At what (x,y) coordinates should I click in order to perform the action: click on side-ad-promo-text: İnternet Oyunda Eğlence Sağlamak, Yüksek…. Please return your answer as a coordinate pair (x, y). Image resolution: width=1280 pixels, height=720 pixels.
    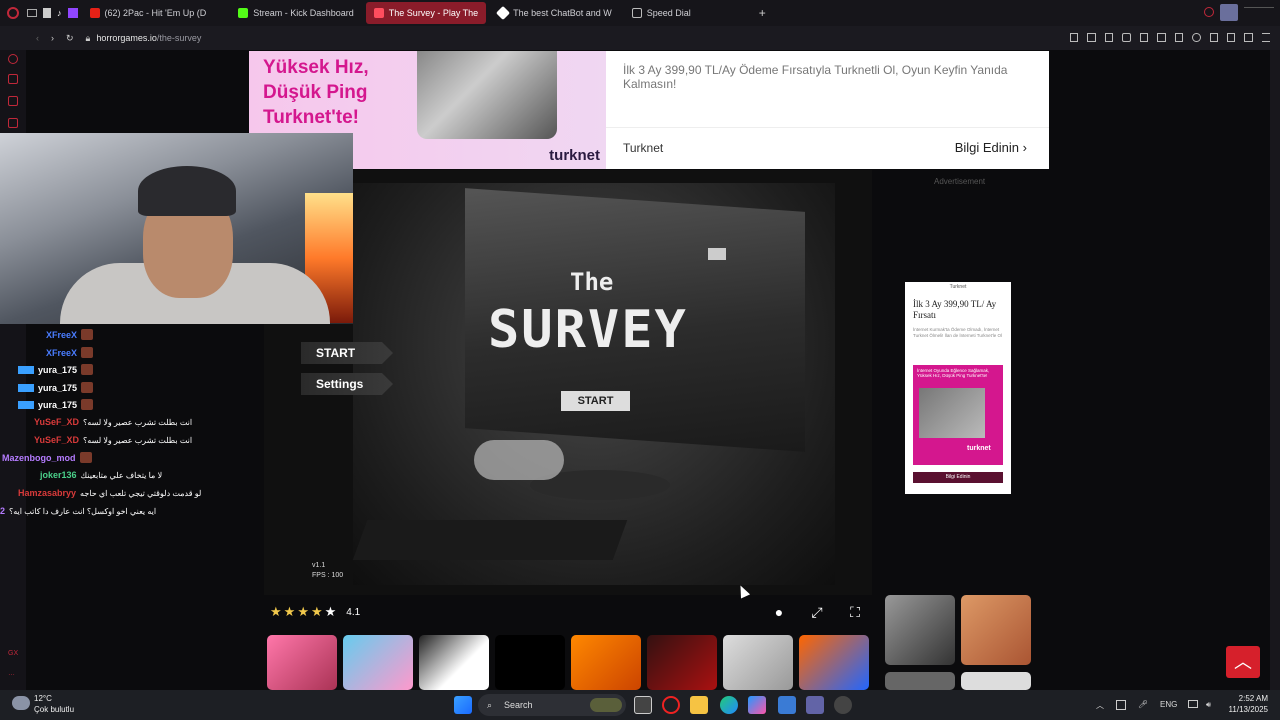
    Looking at the image, I should click on (953, 373).